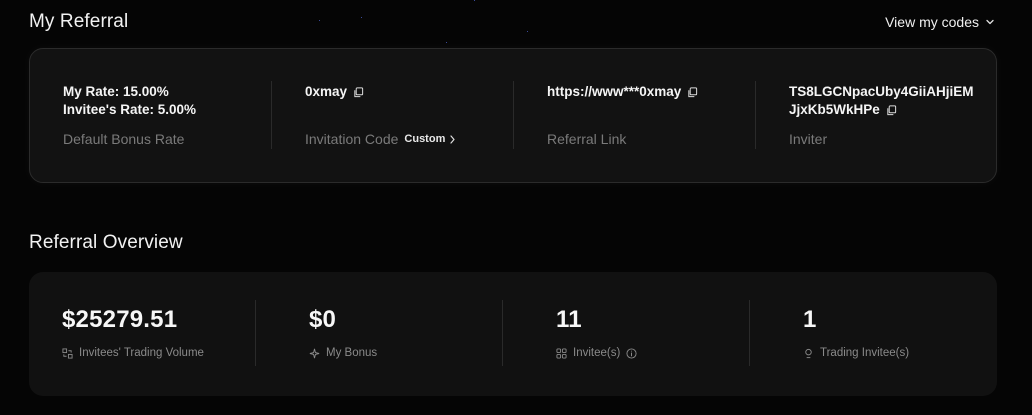 The height and width of the screenshot is (415, 1032). Describe the element at coordinates (106, 242) in the screenshot. I see `referral-overview-title: Referral Overview` at that location.